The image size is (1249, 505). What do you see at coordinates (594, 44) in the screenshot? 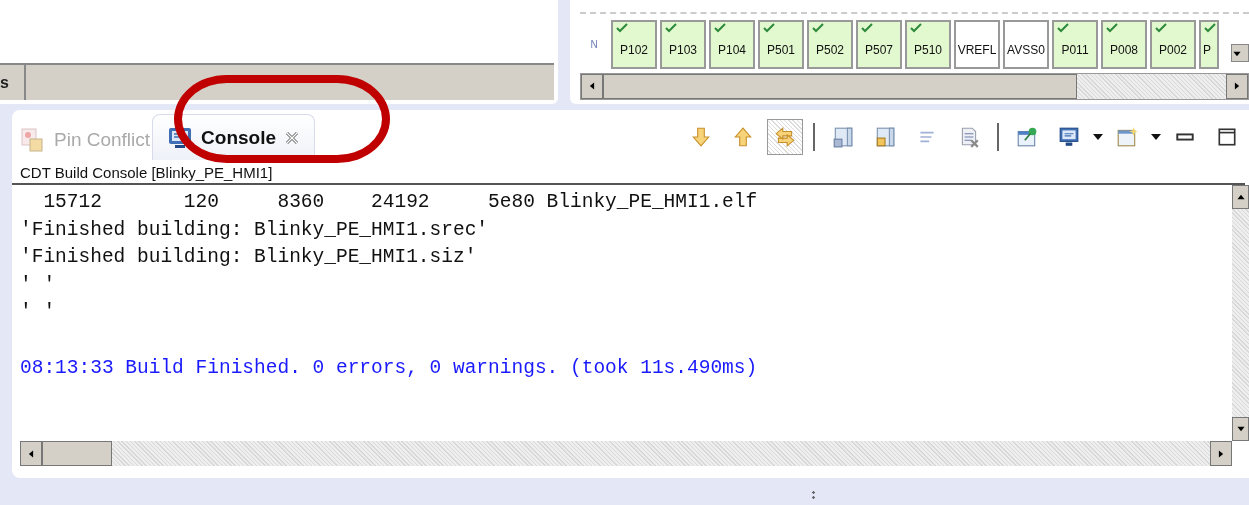
I see `row-label: N` at bounding box center [594, 44].